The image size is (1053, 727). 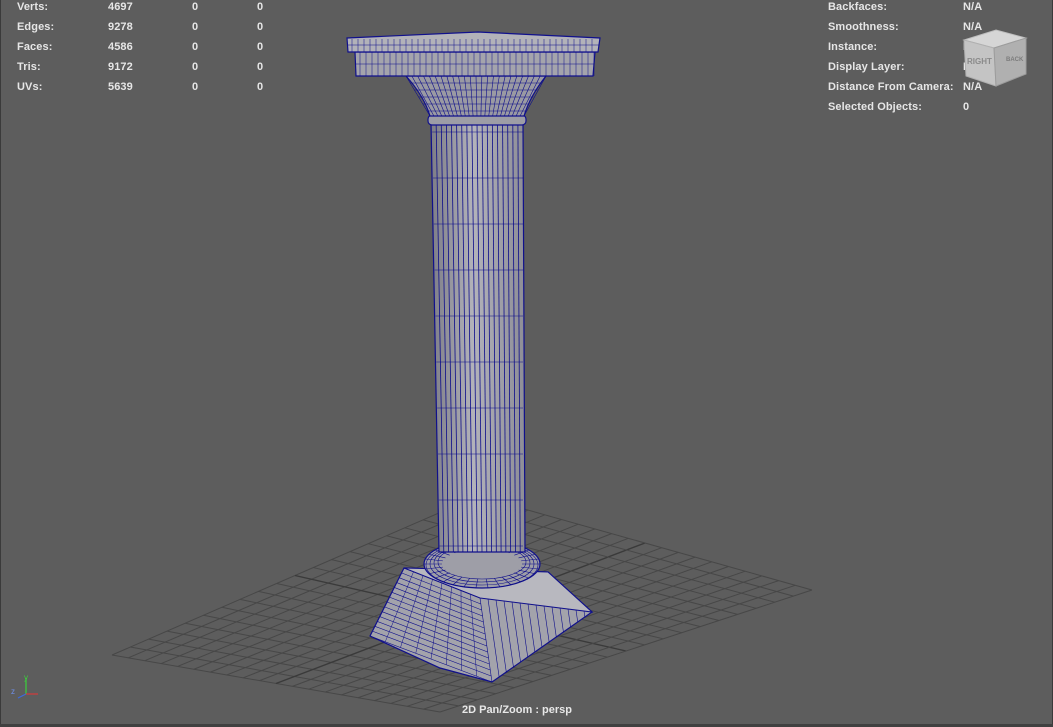 What do you see at coordinates (863, 27) in the screenshot?
I see `object-detail-label: Smoothness:` at bounding box center [863, 27].